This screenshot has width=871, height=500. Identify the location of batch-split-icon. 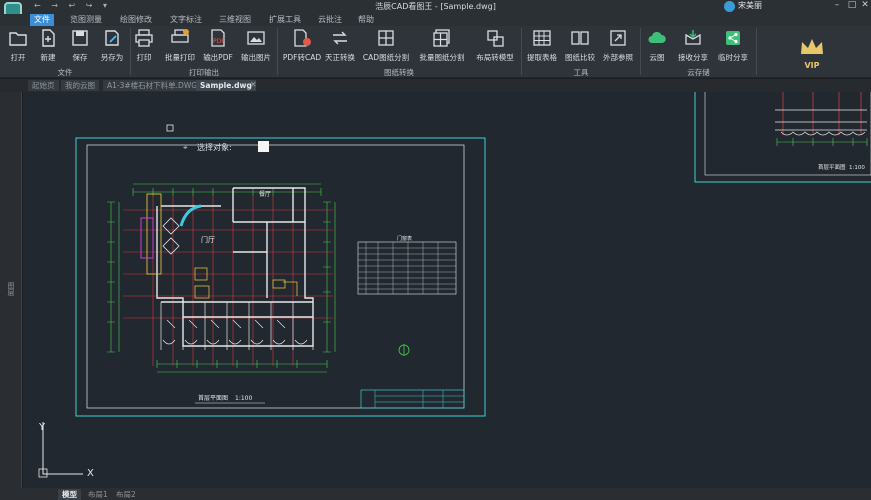
(441, 38).